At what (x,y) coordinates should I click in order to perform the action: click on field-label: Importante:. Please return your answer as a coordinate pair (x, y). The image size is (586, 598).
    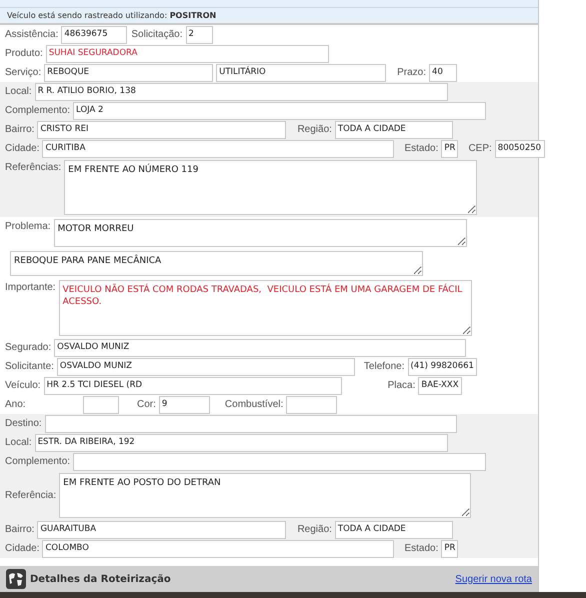
    Looking at the image, I should click on (31, 287).